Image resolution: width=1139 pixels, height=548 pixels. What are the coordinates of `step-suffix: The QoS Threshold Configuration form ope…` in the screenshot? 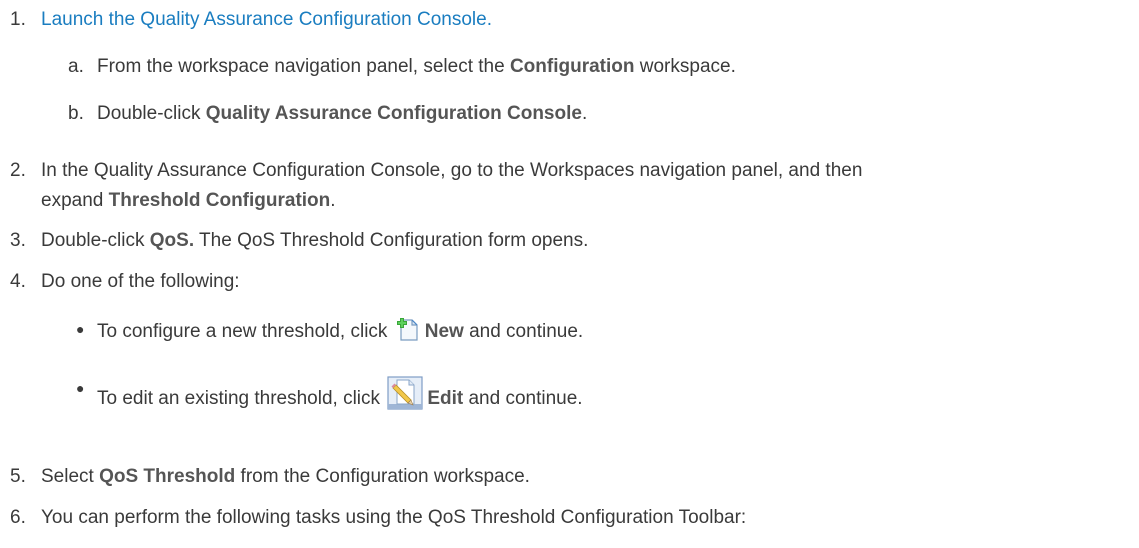 It's located at (391, 240).